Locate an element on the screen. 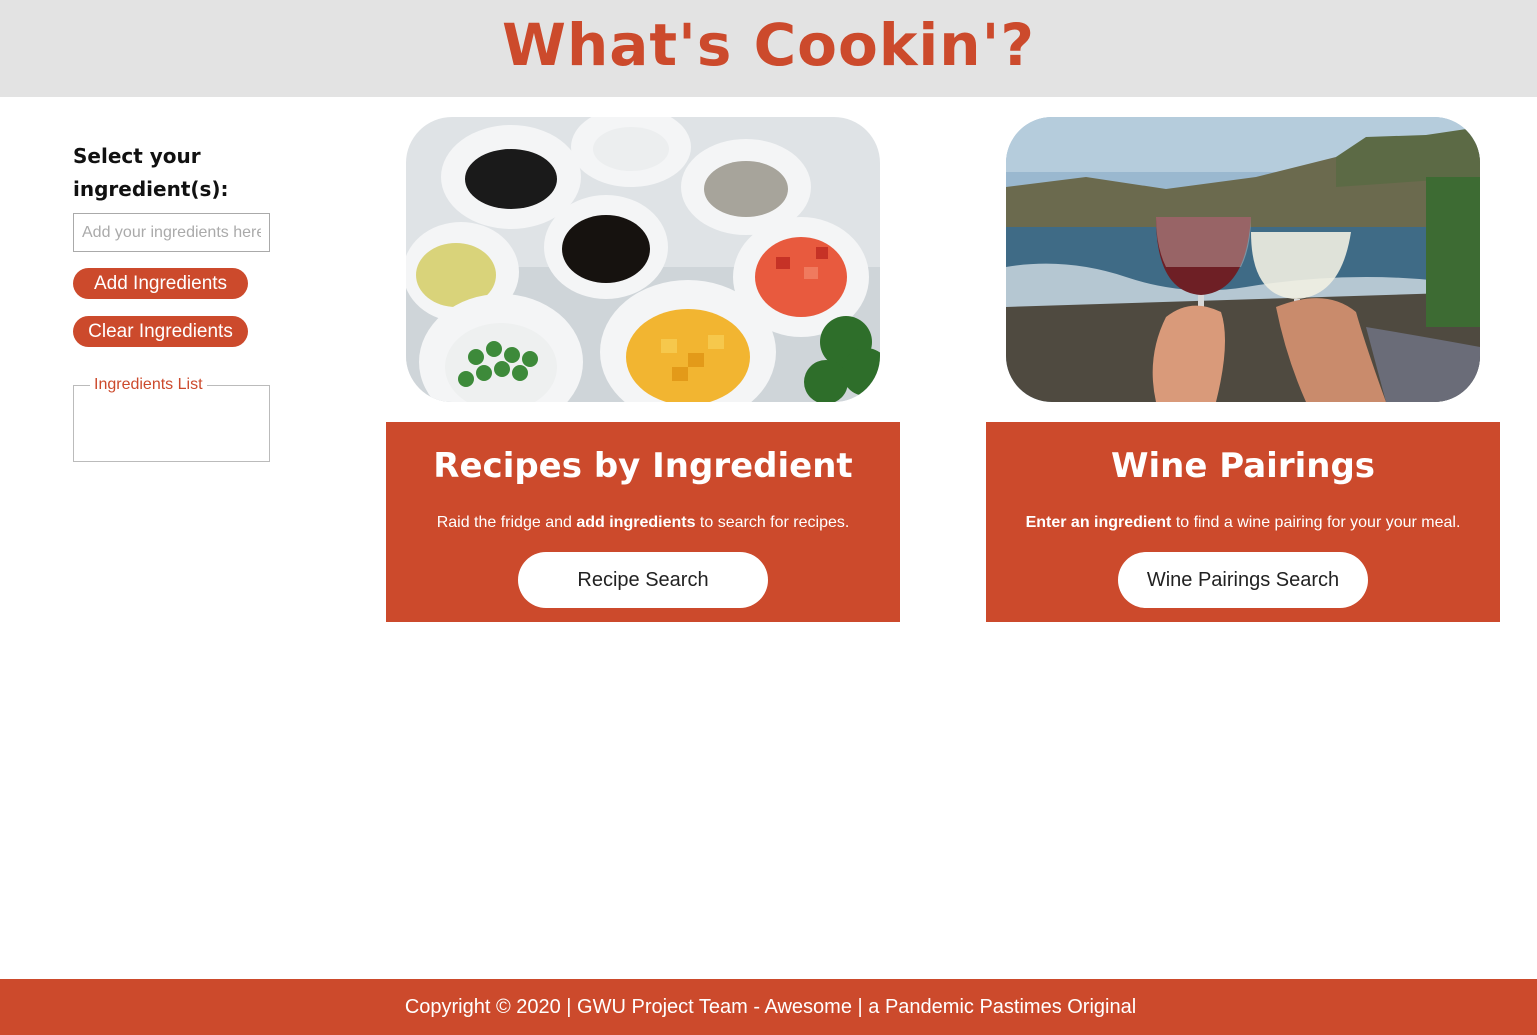  site-header: What's Cookin'? is located at coordinates (768, 48).